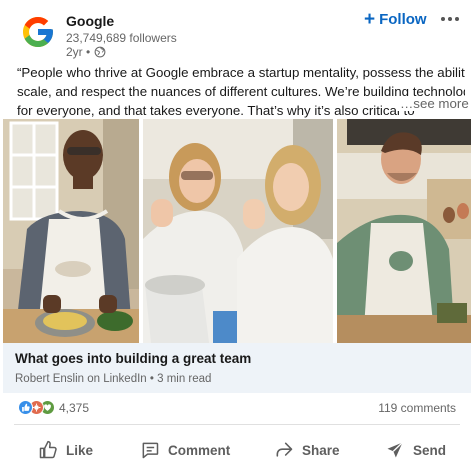  I want to click on follow-button: + Follow, so click(395, 19).